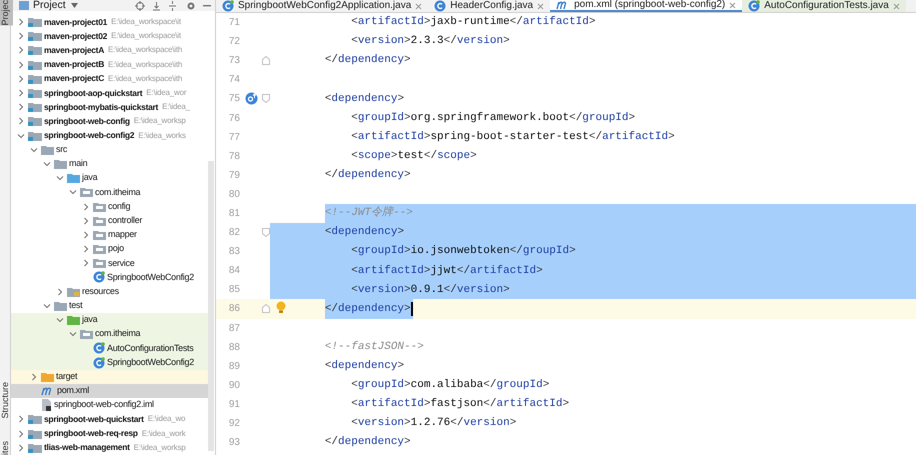 The height and width of the screenshot is (455, 916). Describe the element at coordinates (109, 36) in the screenshot. I see `tree-item: maven-project02 E:\idea_workspace\it` at that location.